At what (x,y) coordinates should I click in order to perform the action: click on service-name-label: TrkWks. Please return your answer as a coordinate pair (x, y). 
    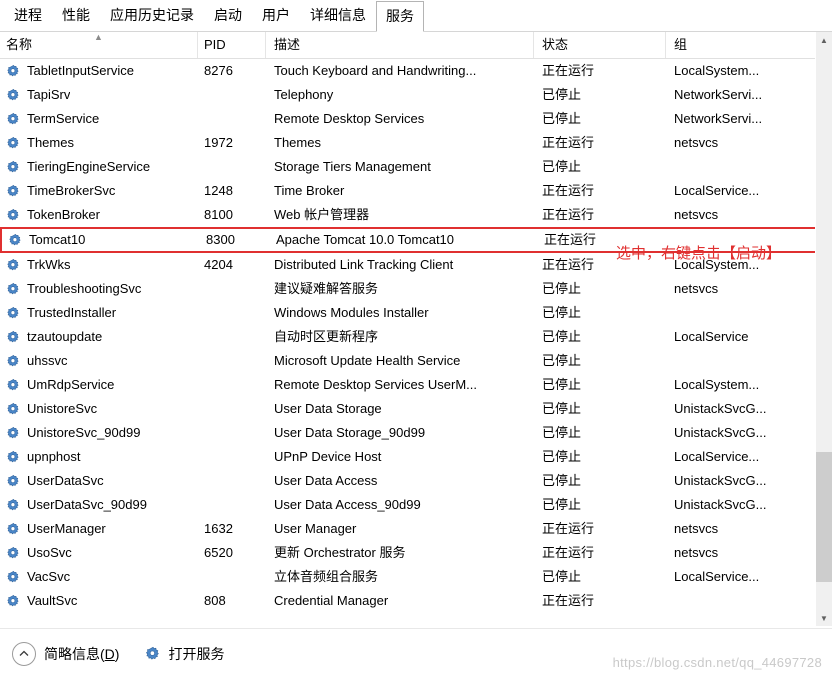
    Looking at the image, I should click on (49, 264).